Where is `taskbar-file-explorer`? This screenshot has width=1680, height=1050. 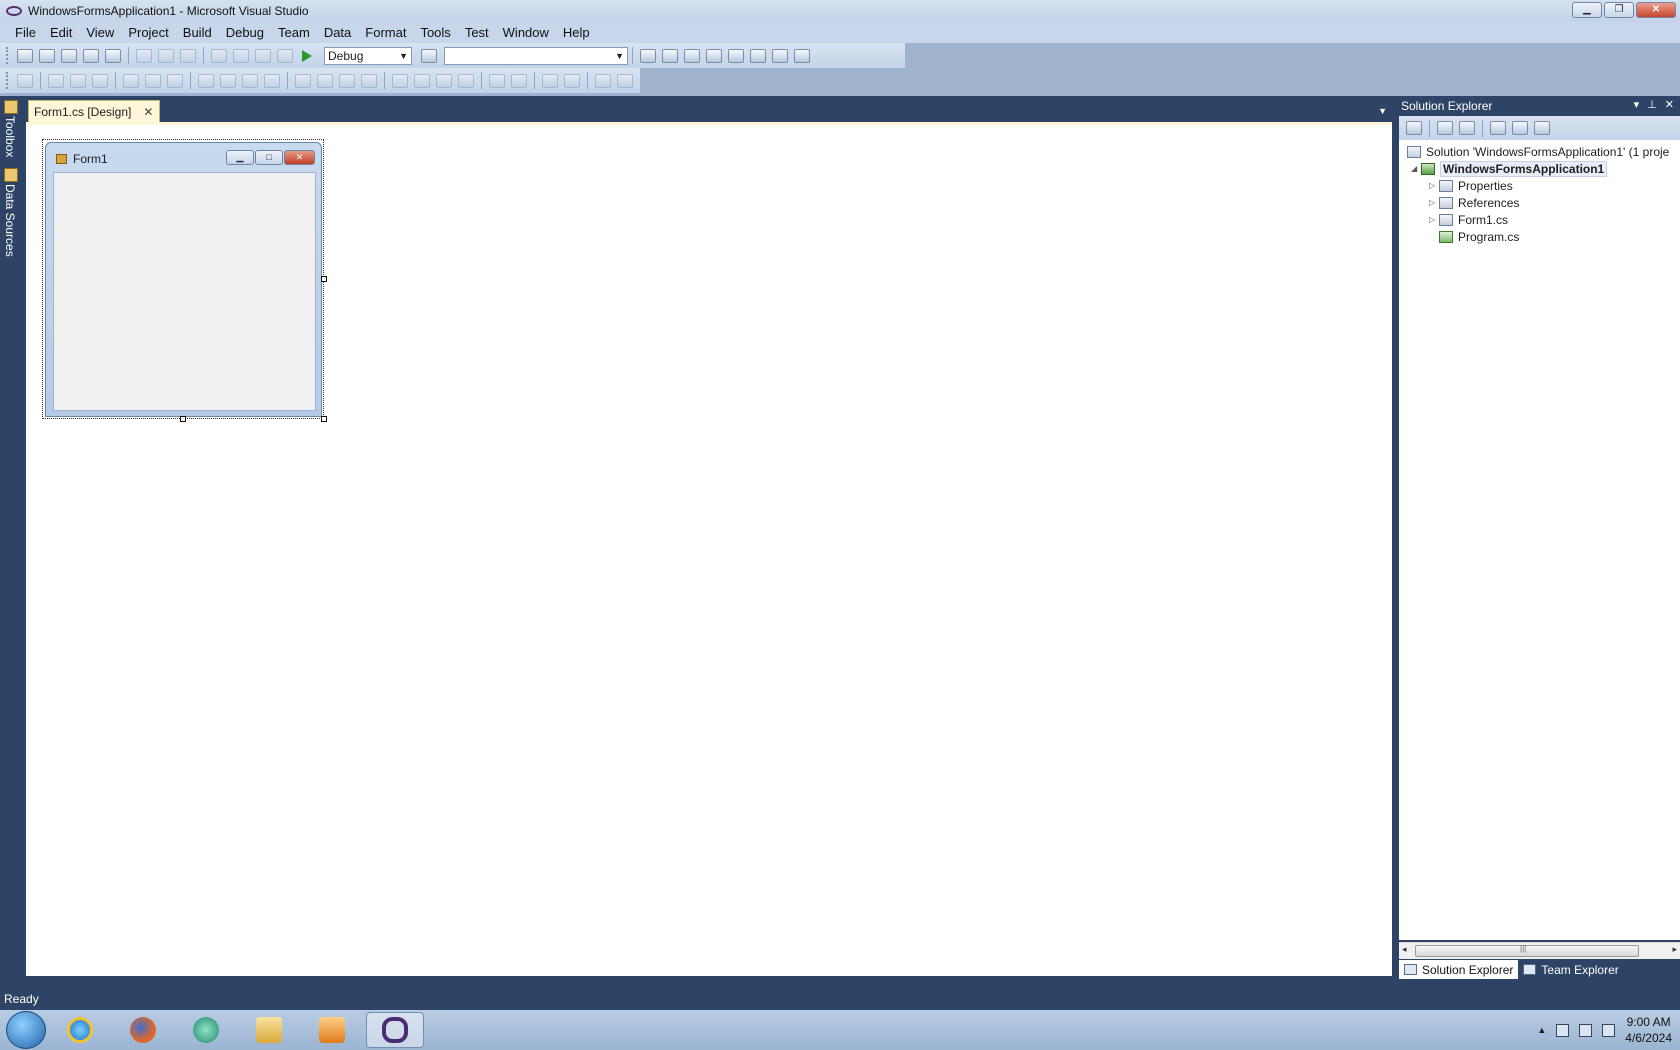
taskbar-file-explorer is located at coordinates (269, 1030).